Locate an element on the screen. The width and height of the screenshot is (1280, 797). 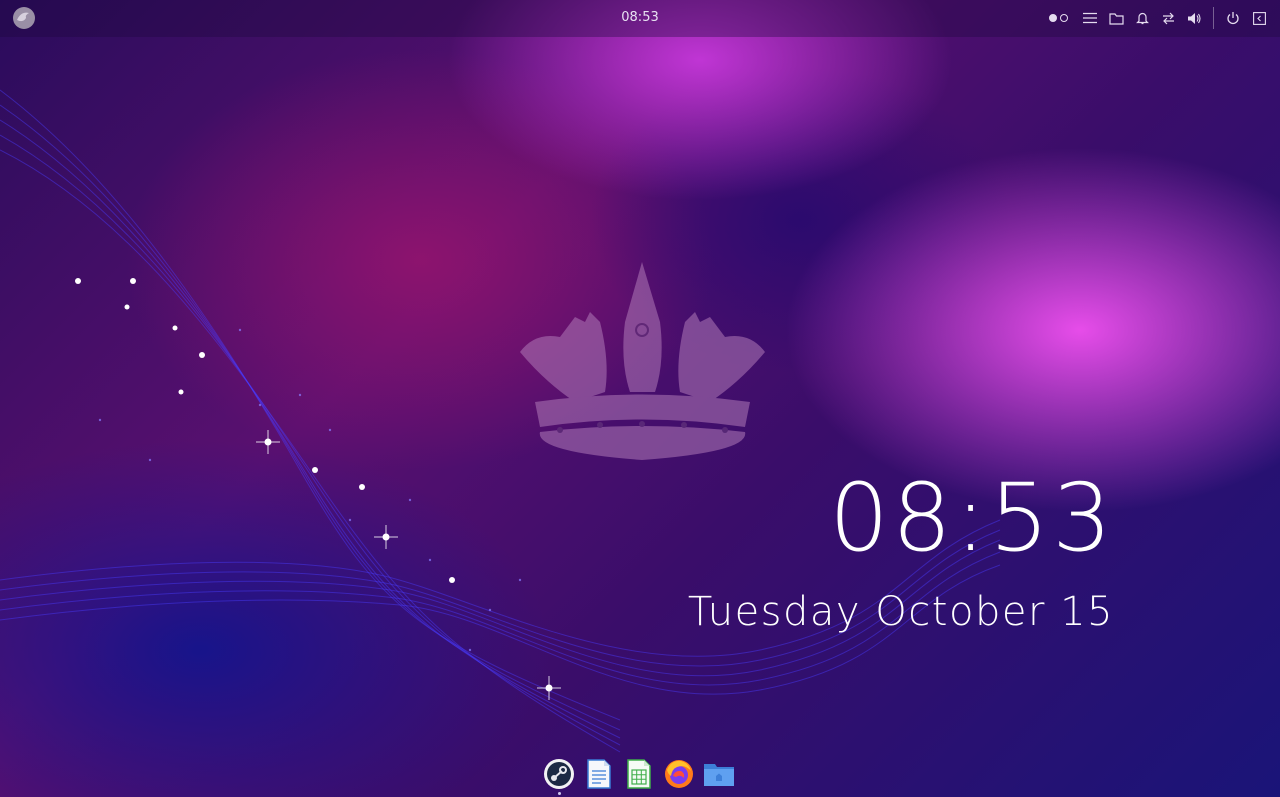
desktop-date: Tuesday October 15 is located at coordinates (900, 612).